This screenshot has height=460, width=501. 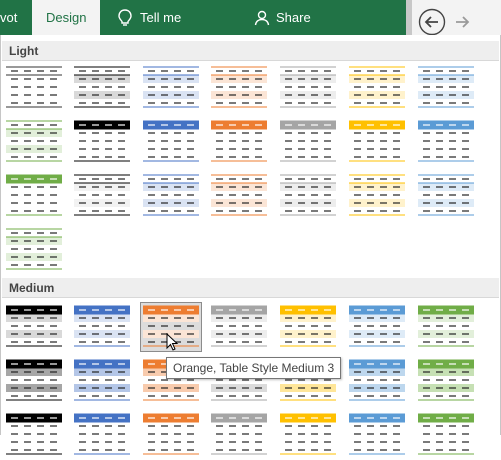 I want to click on share-button: Share, so click(x=282, y=17).